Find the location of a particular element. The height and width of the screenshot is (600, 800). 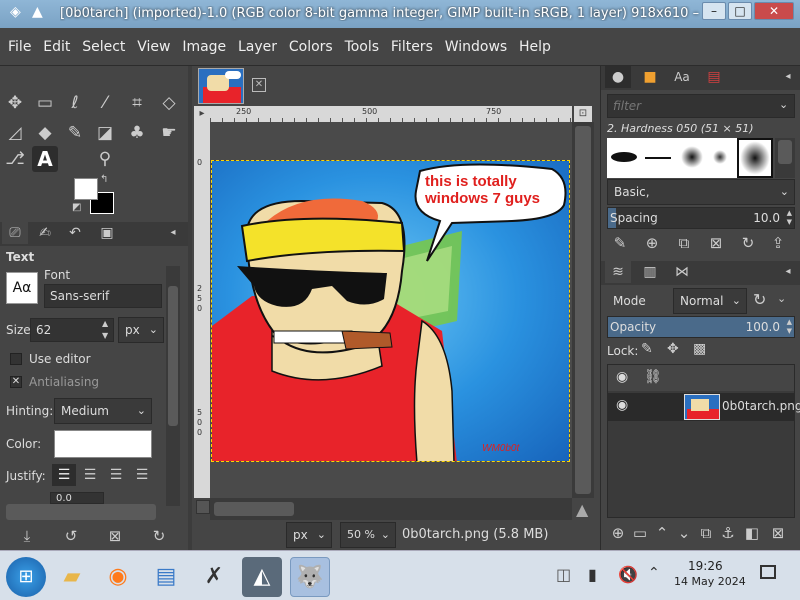

use-editor-checkbox is located at coordinates (16, 359).